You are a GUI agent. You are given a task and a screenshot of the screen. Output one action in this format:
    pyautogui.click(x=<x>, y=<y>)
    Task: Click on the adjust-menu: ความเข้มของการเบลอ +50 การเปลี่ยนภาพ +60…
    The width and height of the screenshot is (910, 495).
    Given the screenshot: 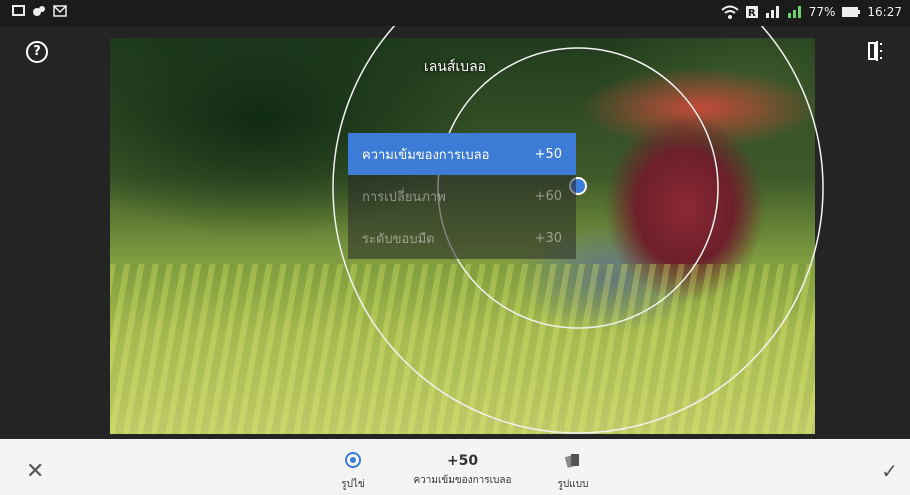 What is the action you would take?
    pyautogui.click(x=462, y=196)
    